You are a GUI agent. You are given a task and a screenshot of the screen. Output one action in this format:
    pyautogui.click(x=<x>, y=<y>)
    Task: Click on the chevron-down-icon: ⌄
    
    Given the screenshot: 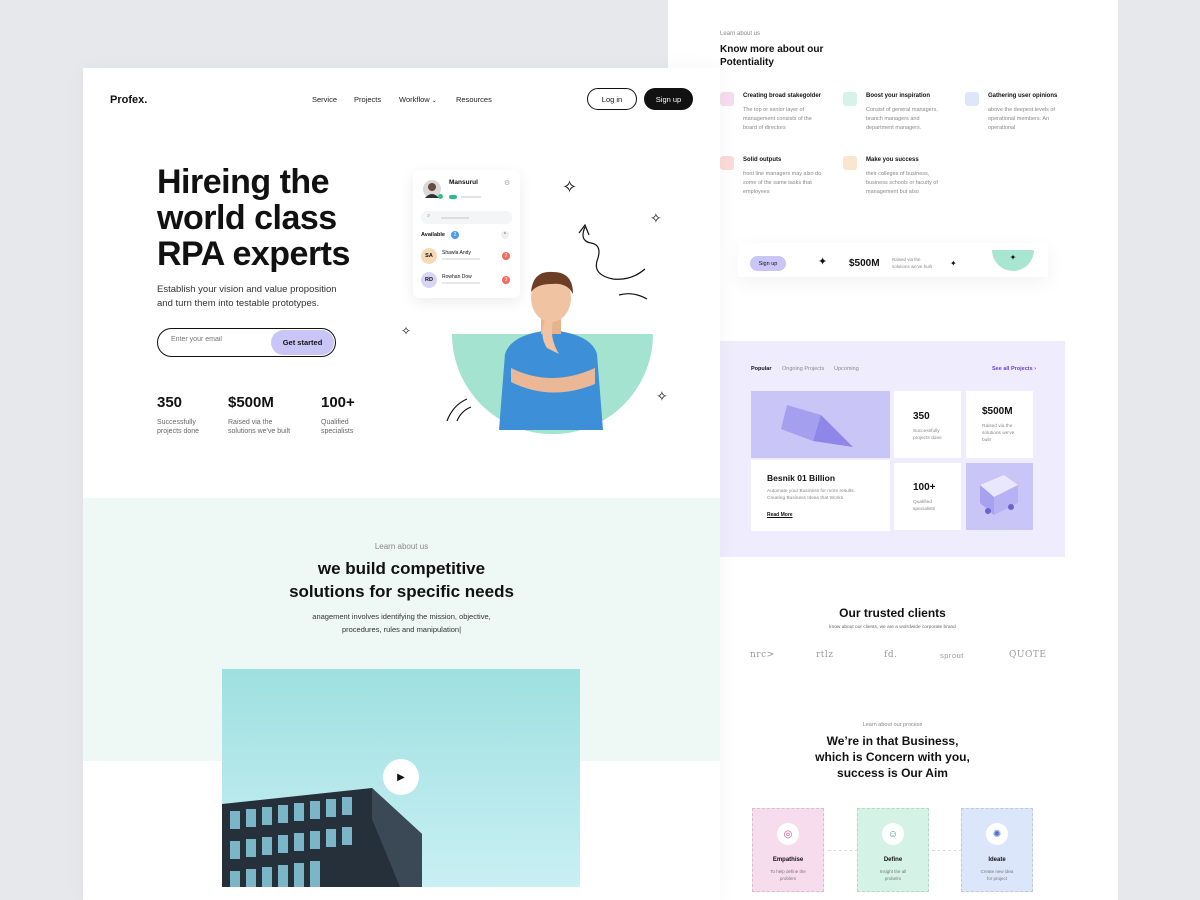 What is the action you would take?
    pyautogui.click(x=434, y=101)
    